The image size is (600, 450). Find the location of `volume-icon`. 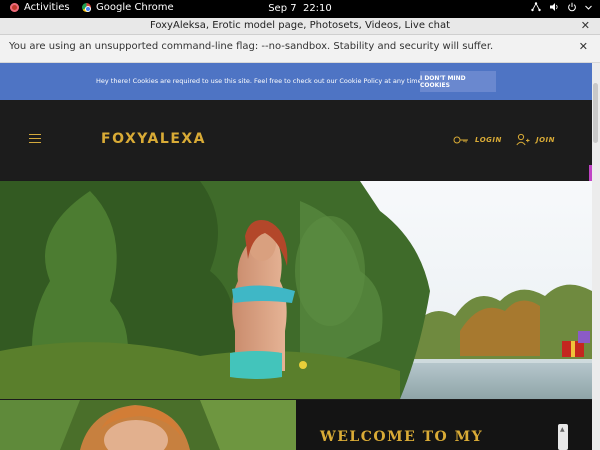

volume-icon is located at coordinates (554, 7).